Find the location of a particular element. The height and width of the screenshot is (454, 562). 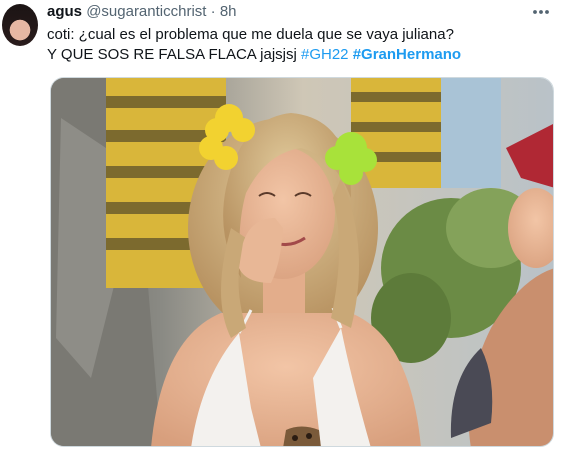

more-options-button is located at coordinates (541, 12).